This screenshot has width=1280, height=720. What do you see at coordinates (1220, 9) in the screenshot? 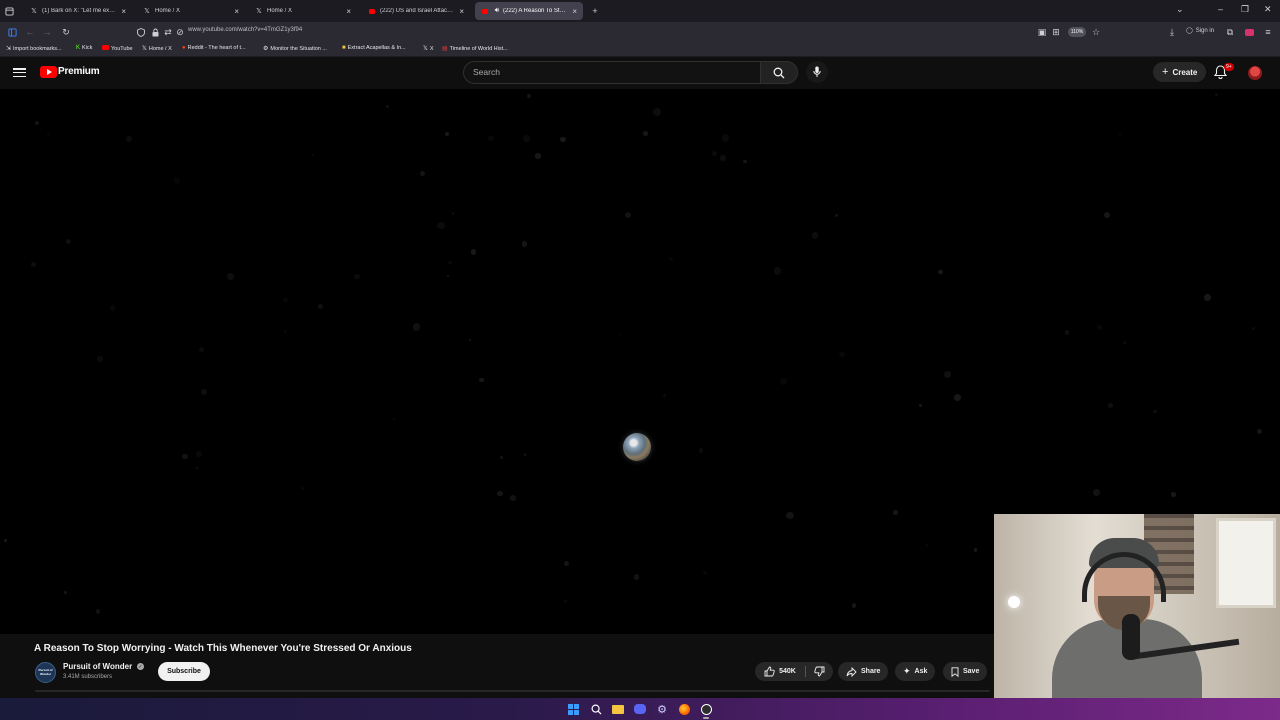
I see `minimize-icon: –` at bounding box center [1220, 9].